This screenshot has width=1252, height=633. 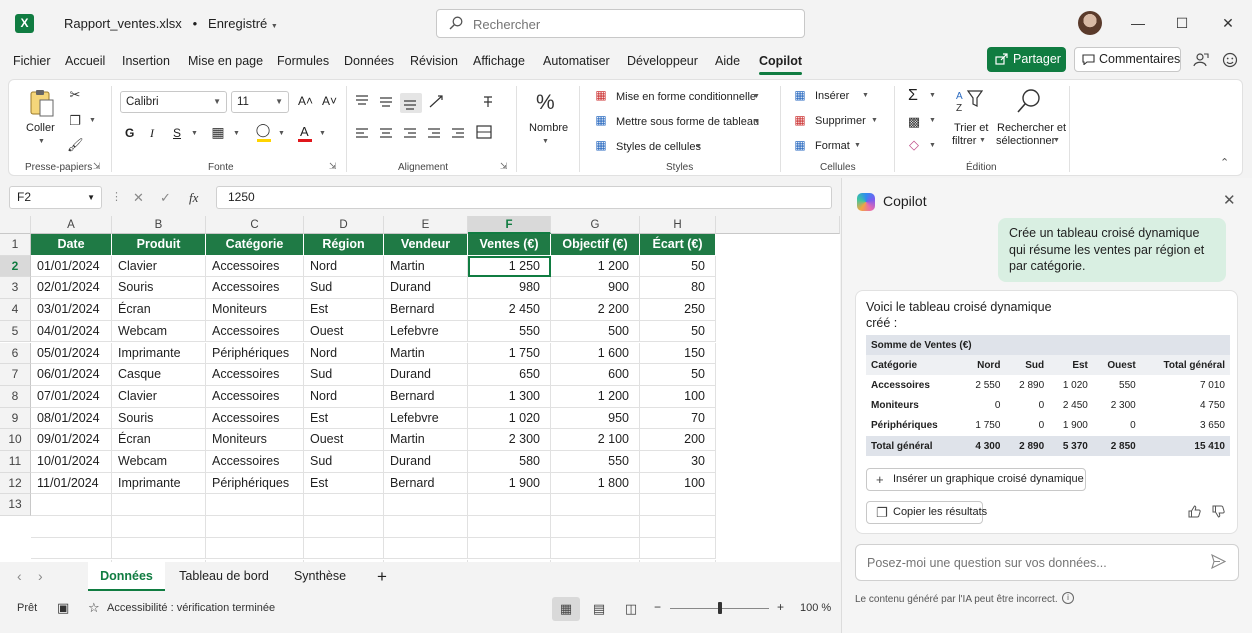 I want to click on table-cell: 1 020, so click(x=509, y=418).